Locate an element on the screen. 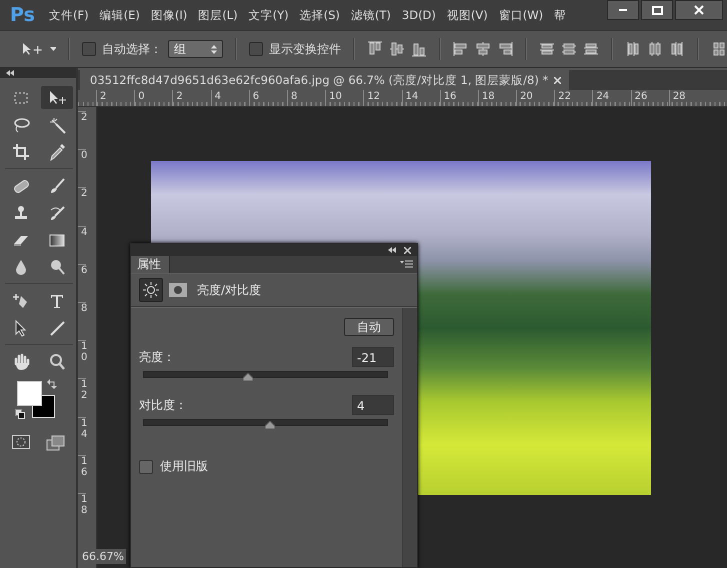 The image size is (727, 568). align-right-icon is located at coordinates (505, 49).